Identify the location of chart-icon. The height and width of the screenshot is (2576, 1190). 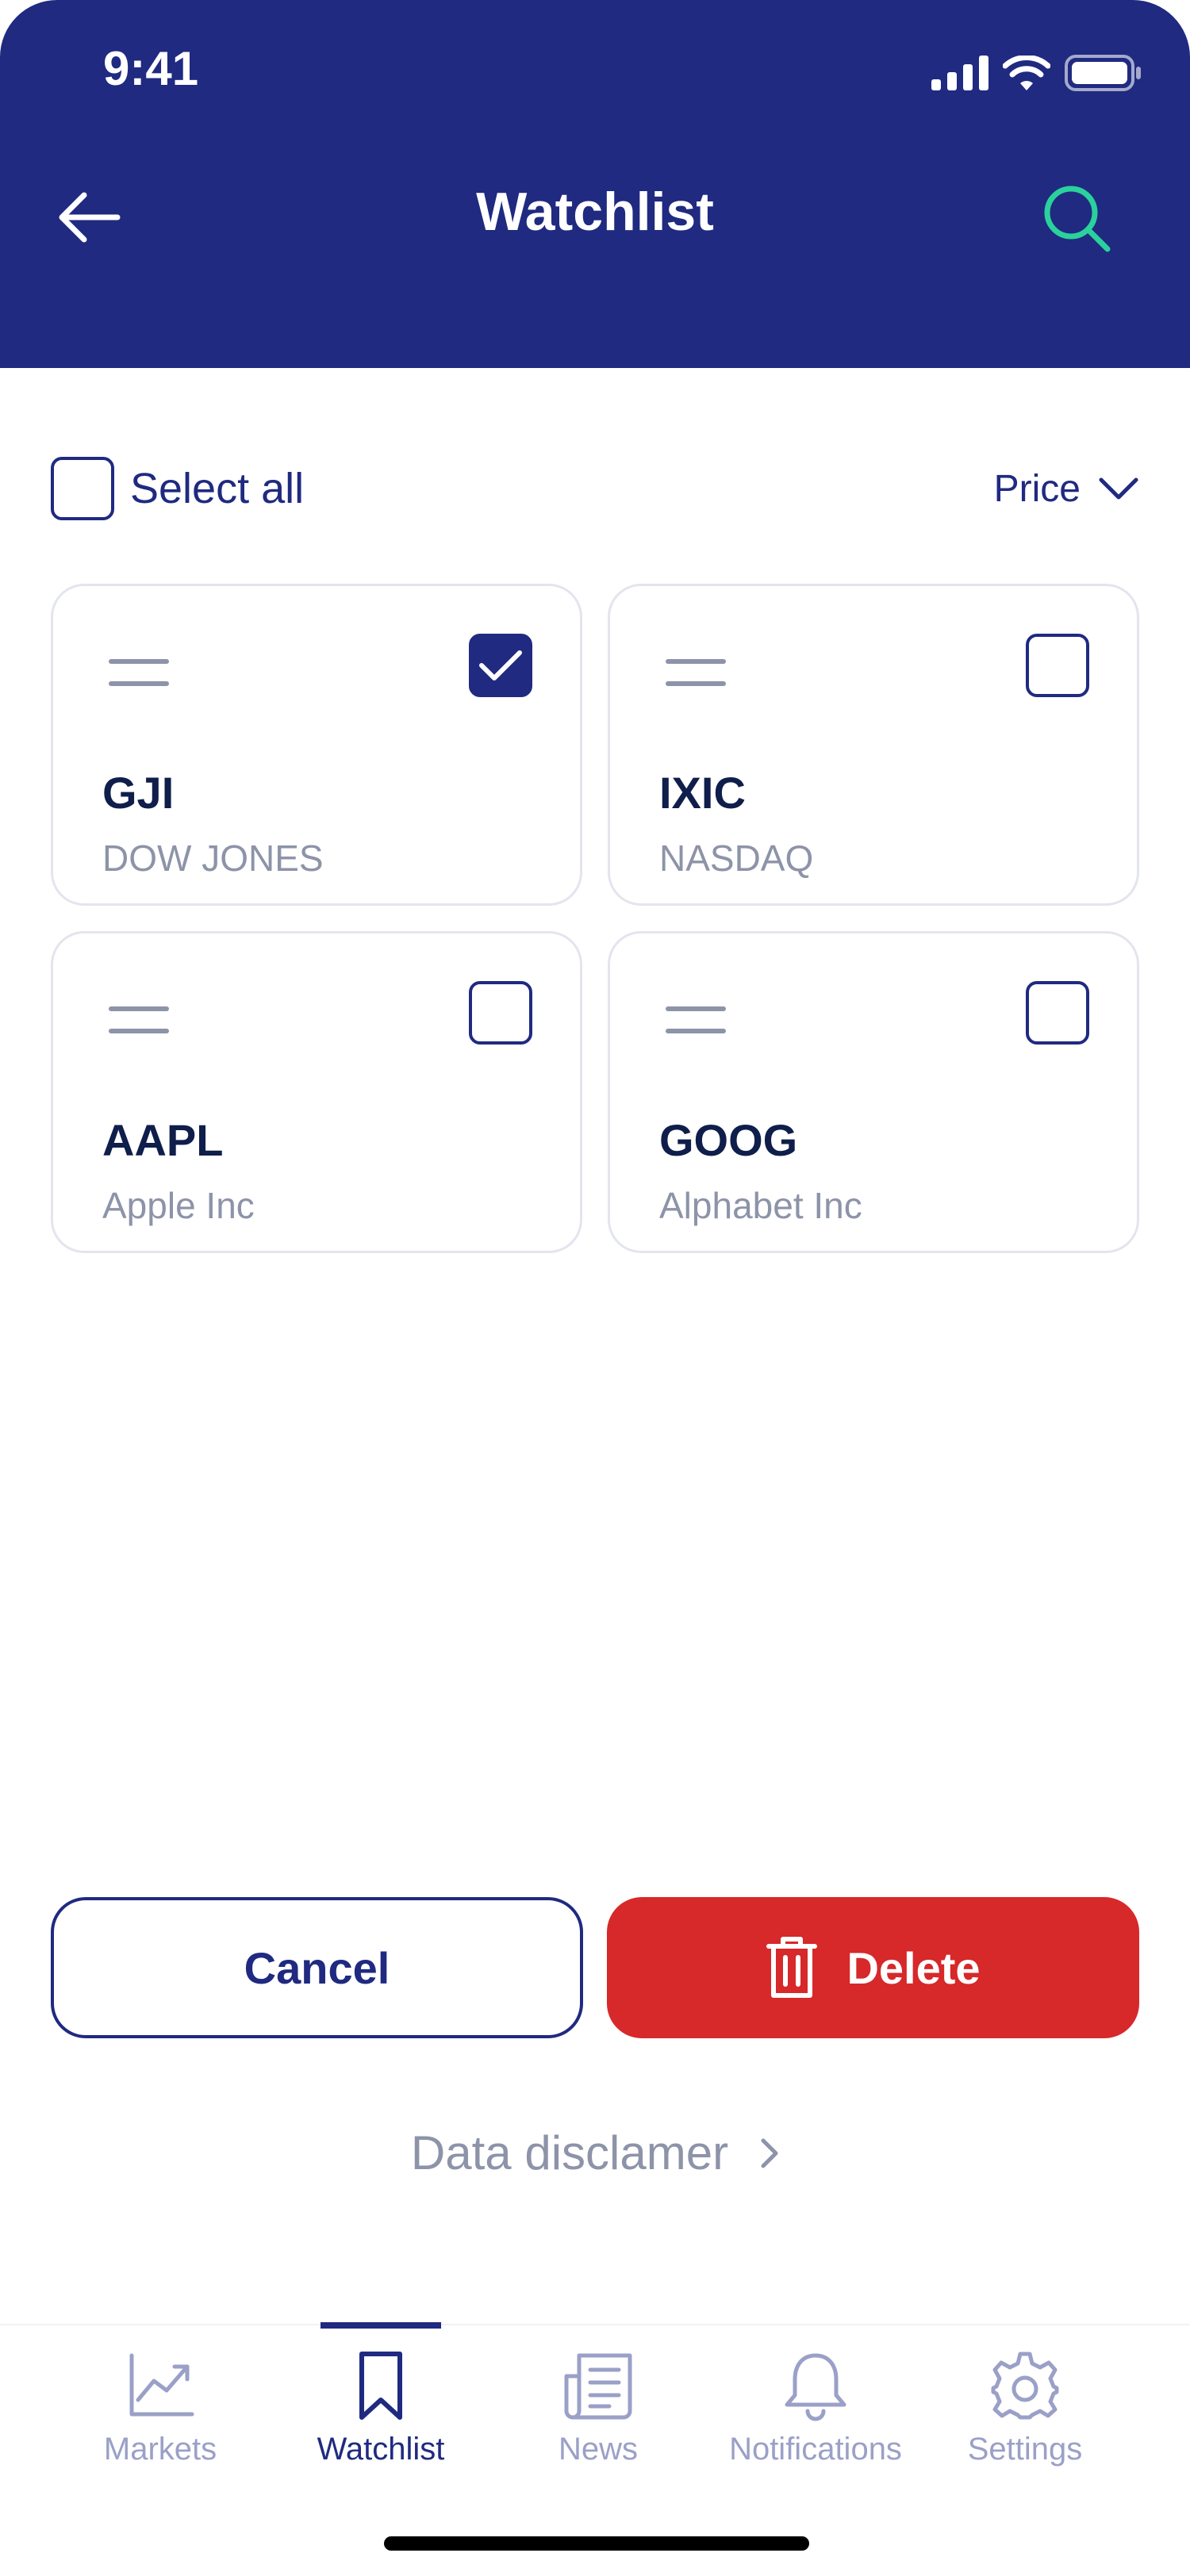
(161, 2385).